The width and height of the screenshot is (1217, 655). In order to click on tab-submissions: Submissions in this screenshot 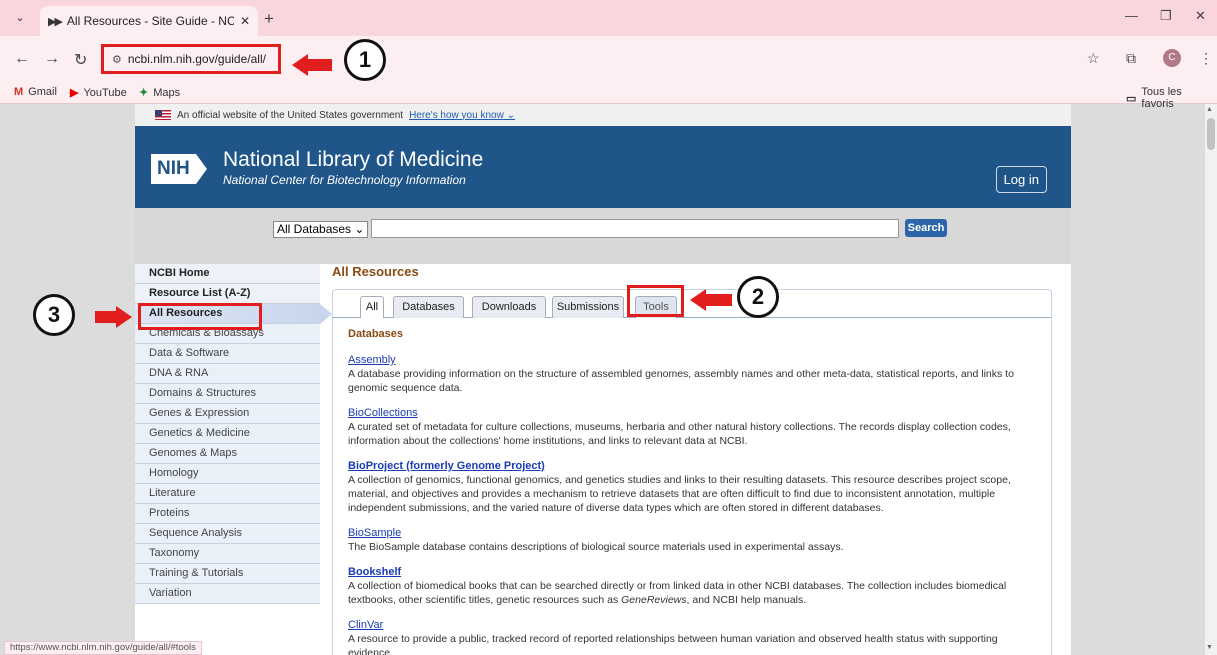, I will do `click(588, 307)`.